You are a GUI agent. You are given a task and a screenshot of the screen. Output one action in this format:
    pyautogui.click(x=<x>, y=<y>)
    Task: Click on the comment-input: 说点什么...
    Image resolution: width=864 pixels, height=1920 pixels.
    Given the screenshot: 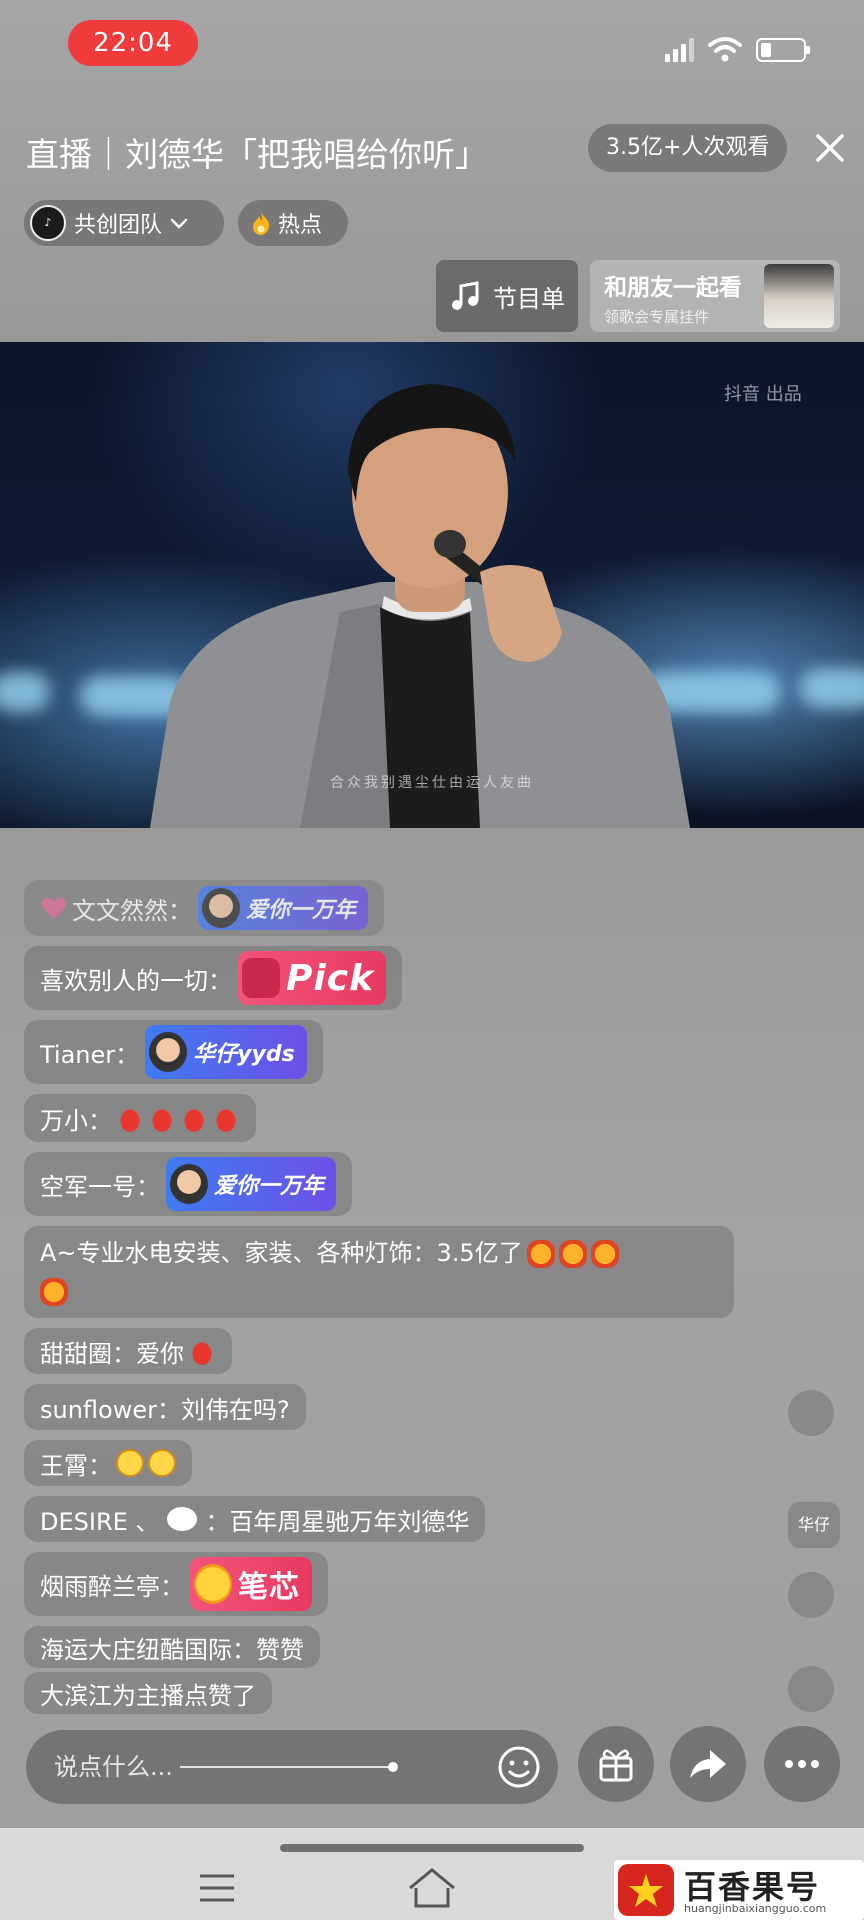 What is the action you would take?
    pyautogui.click(x=292, y=1767)
    